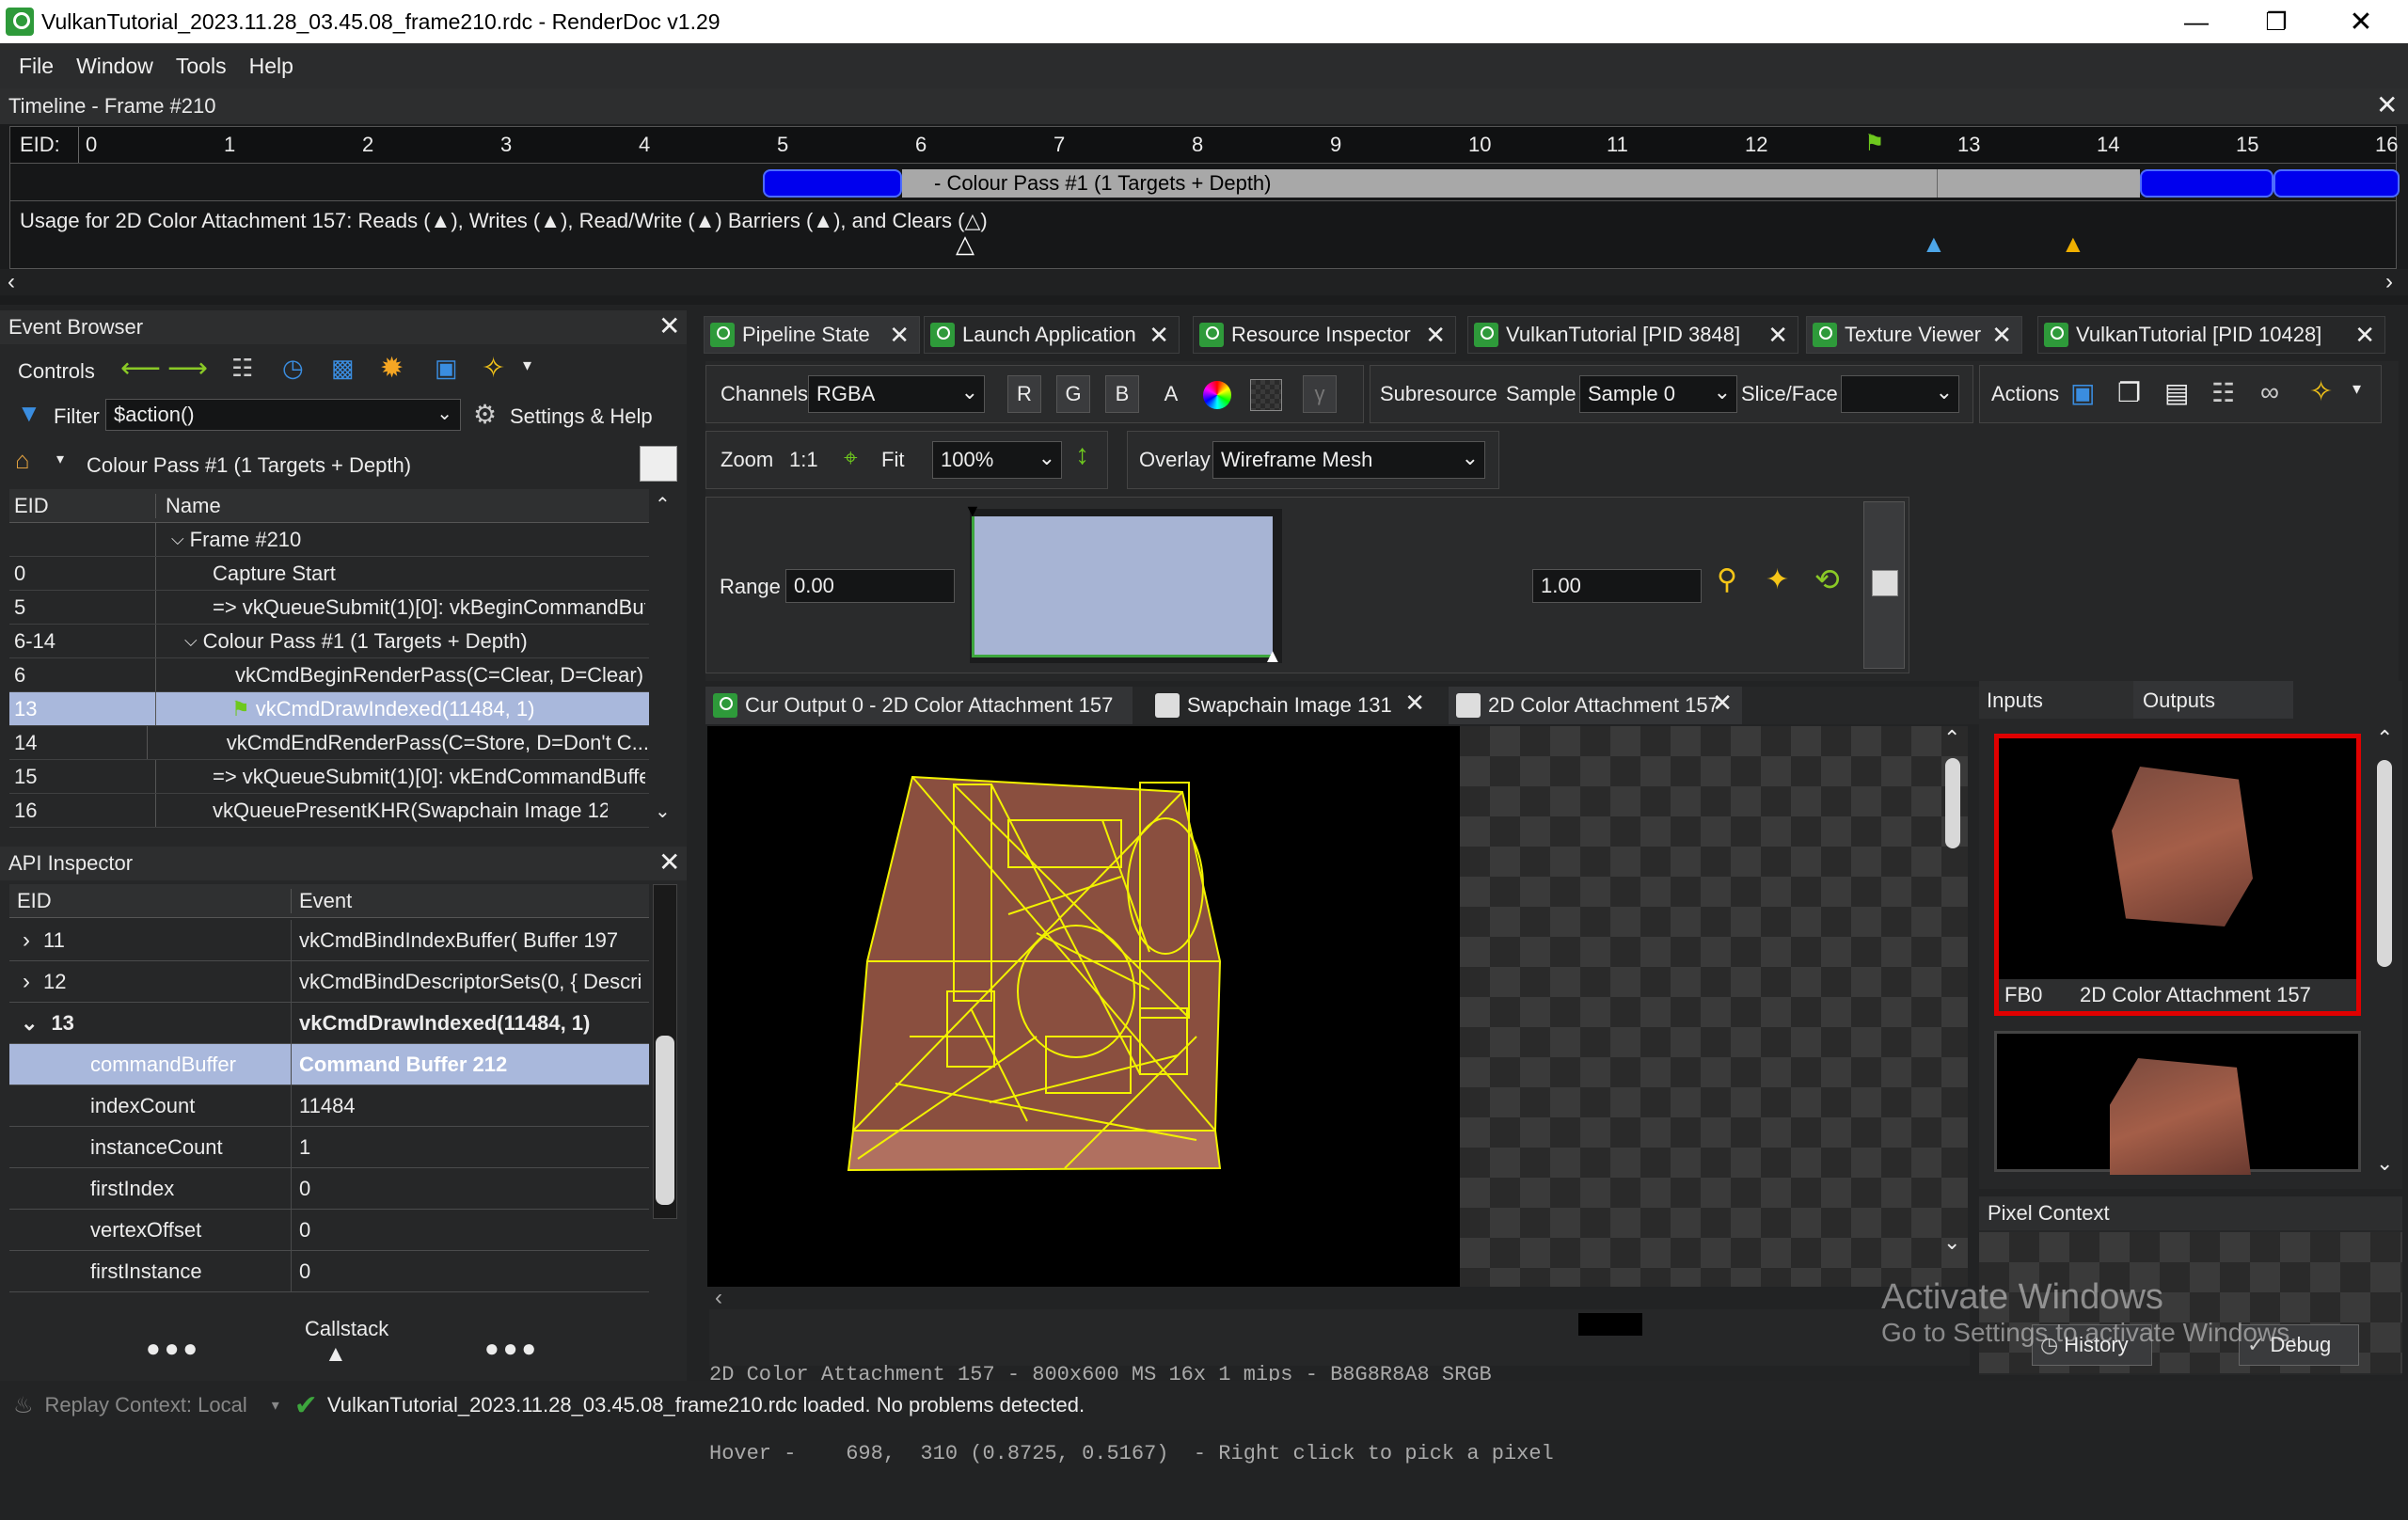 The width and height of the screenshot is (2408, 1520). Describe the element at coordinates (1325, 335) in the screenshot. I see `tab-resource-inspector: Resource Inspector ✕` at that location.